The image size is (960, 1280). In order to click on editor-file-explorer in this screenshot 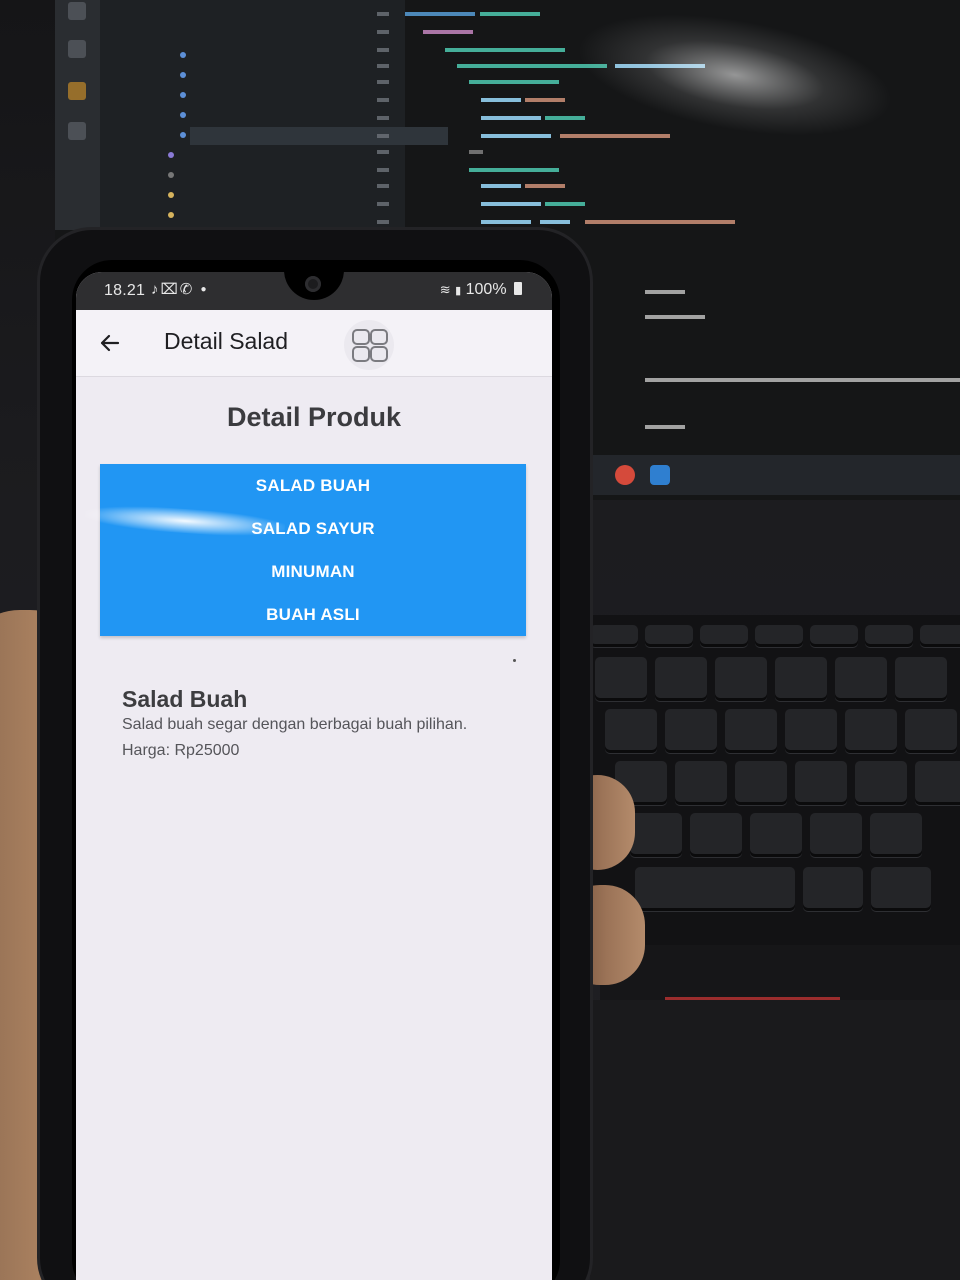, I will do `click(274, 115)`.